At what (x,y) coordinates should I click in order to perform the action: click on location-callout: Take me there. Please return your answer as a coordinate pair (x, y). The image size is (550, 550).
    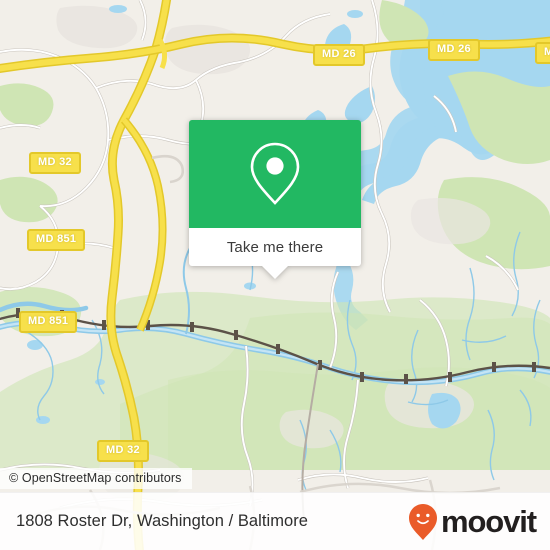
    Looking at the image, I should click on (275, 199).